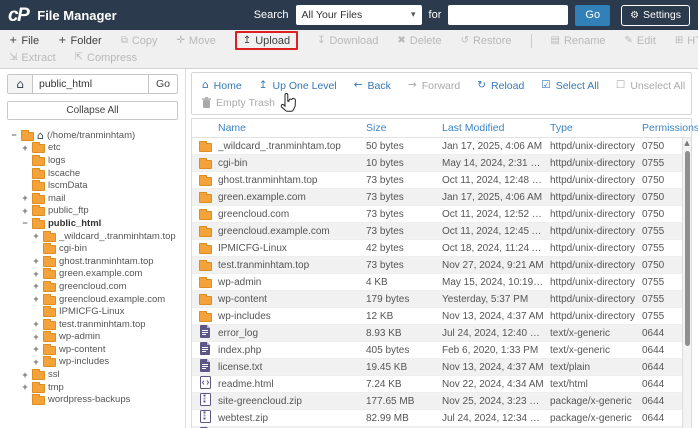 Image resolution: width=698 pixels, height=428 pixels. I want to click on cpanel-logo-icon: cP, so click(19, 15).